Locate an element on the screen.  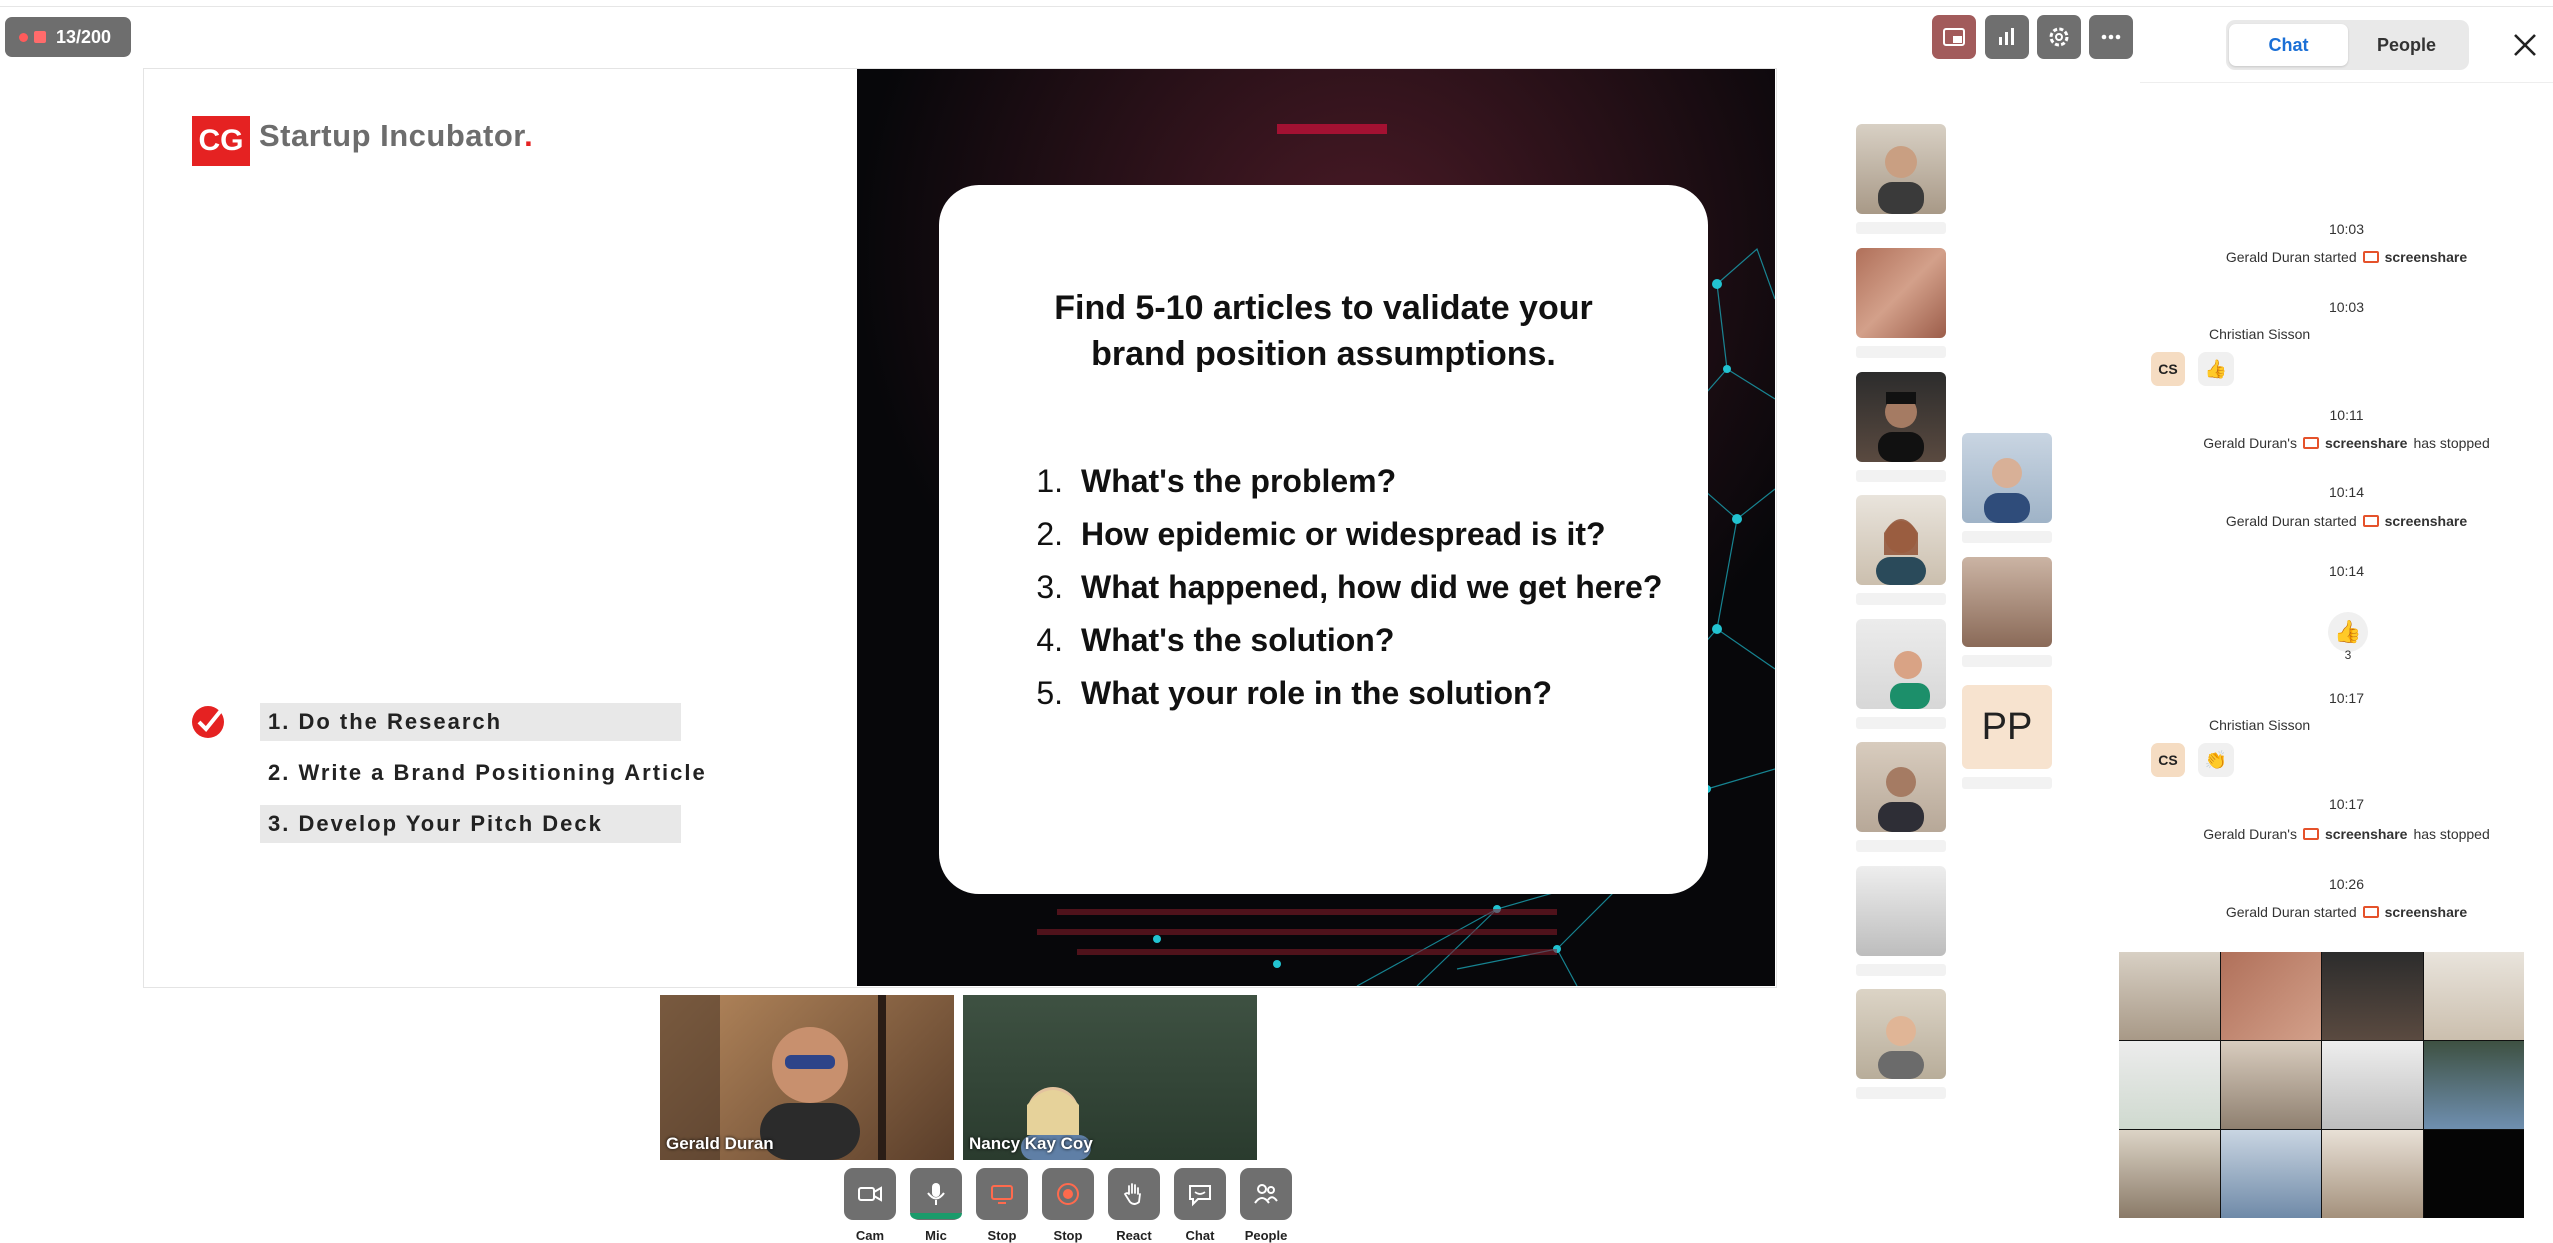
more-button is located at coordinates (2111, 37).